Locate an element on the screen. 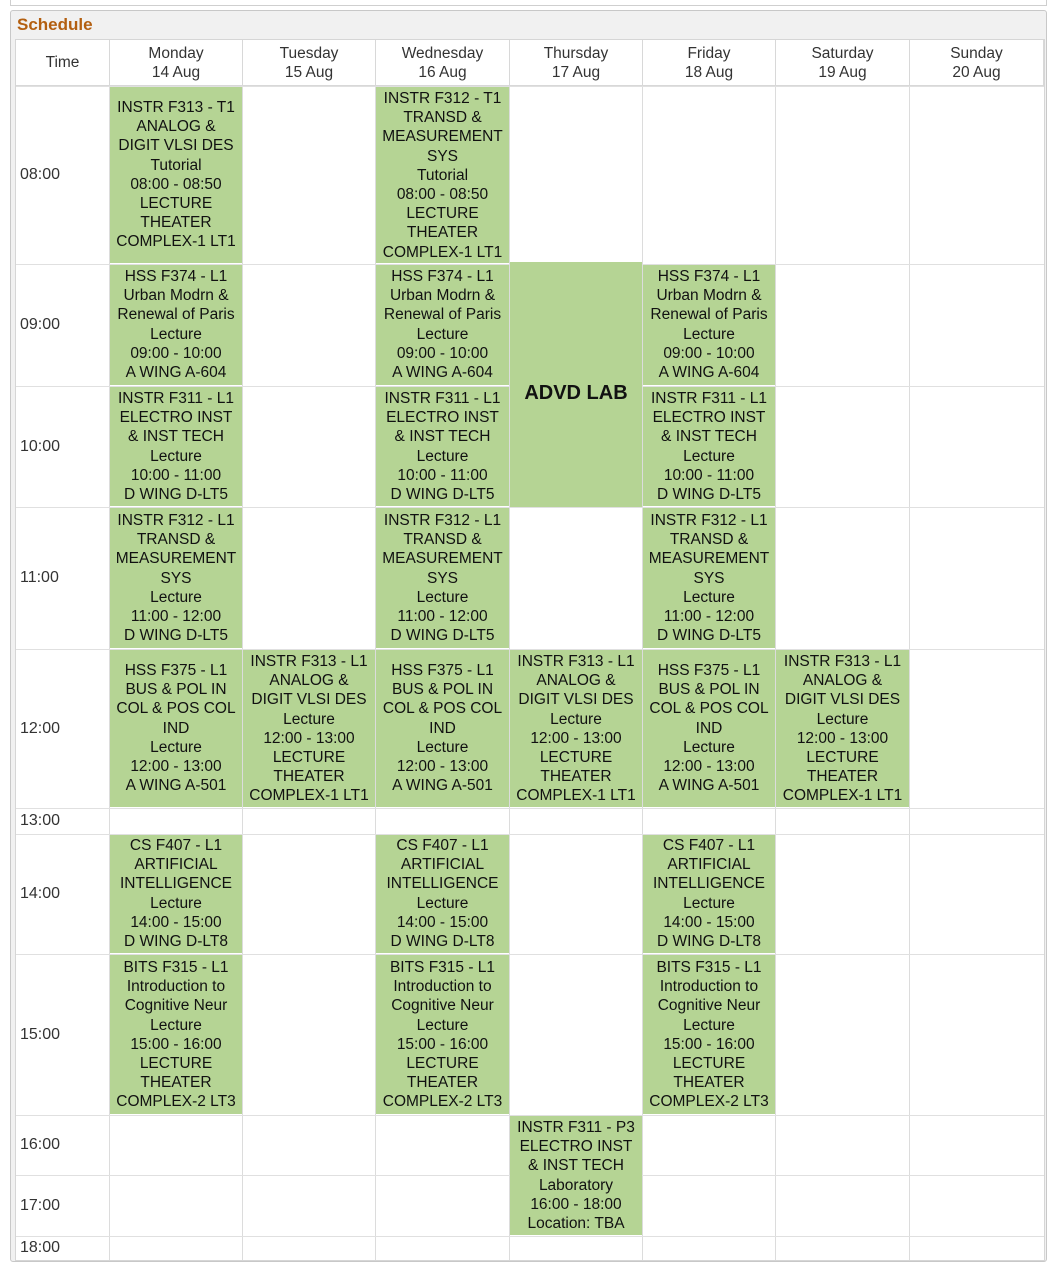  event-line: BUS & POL IN is located at coordinates (442, 690).